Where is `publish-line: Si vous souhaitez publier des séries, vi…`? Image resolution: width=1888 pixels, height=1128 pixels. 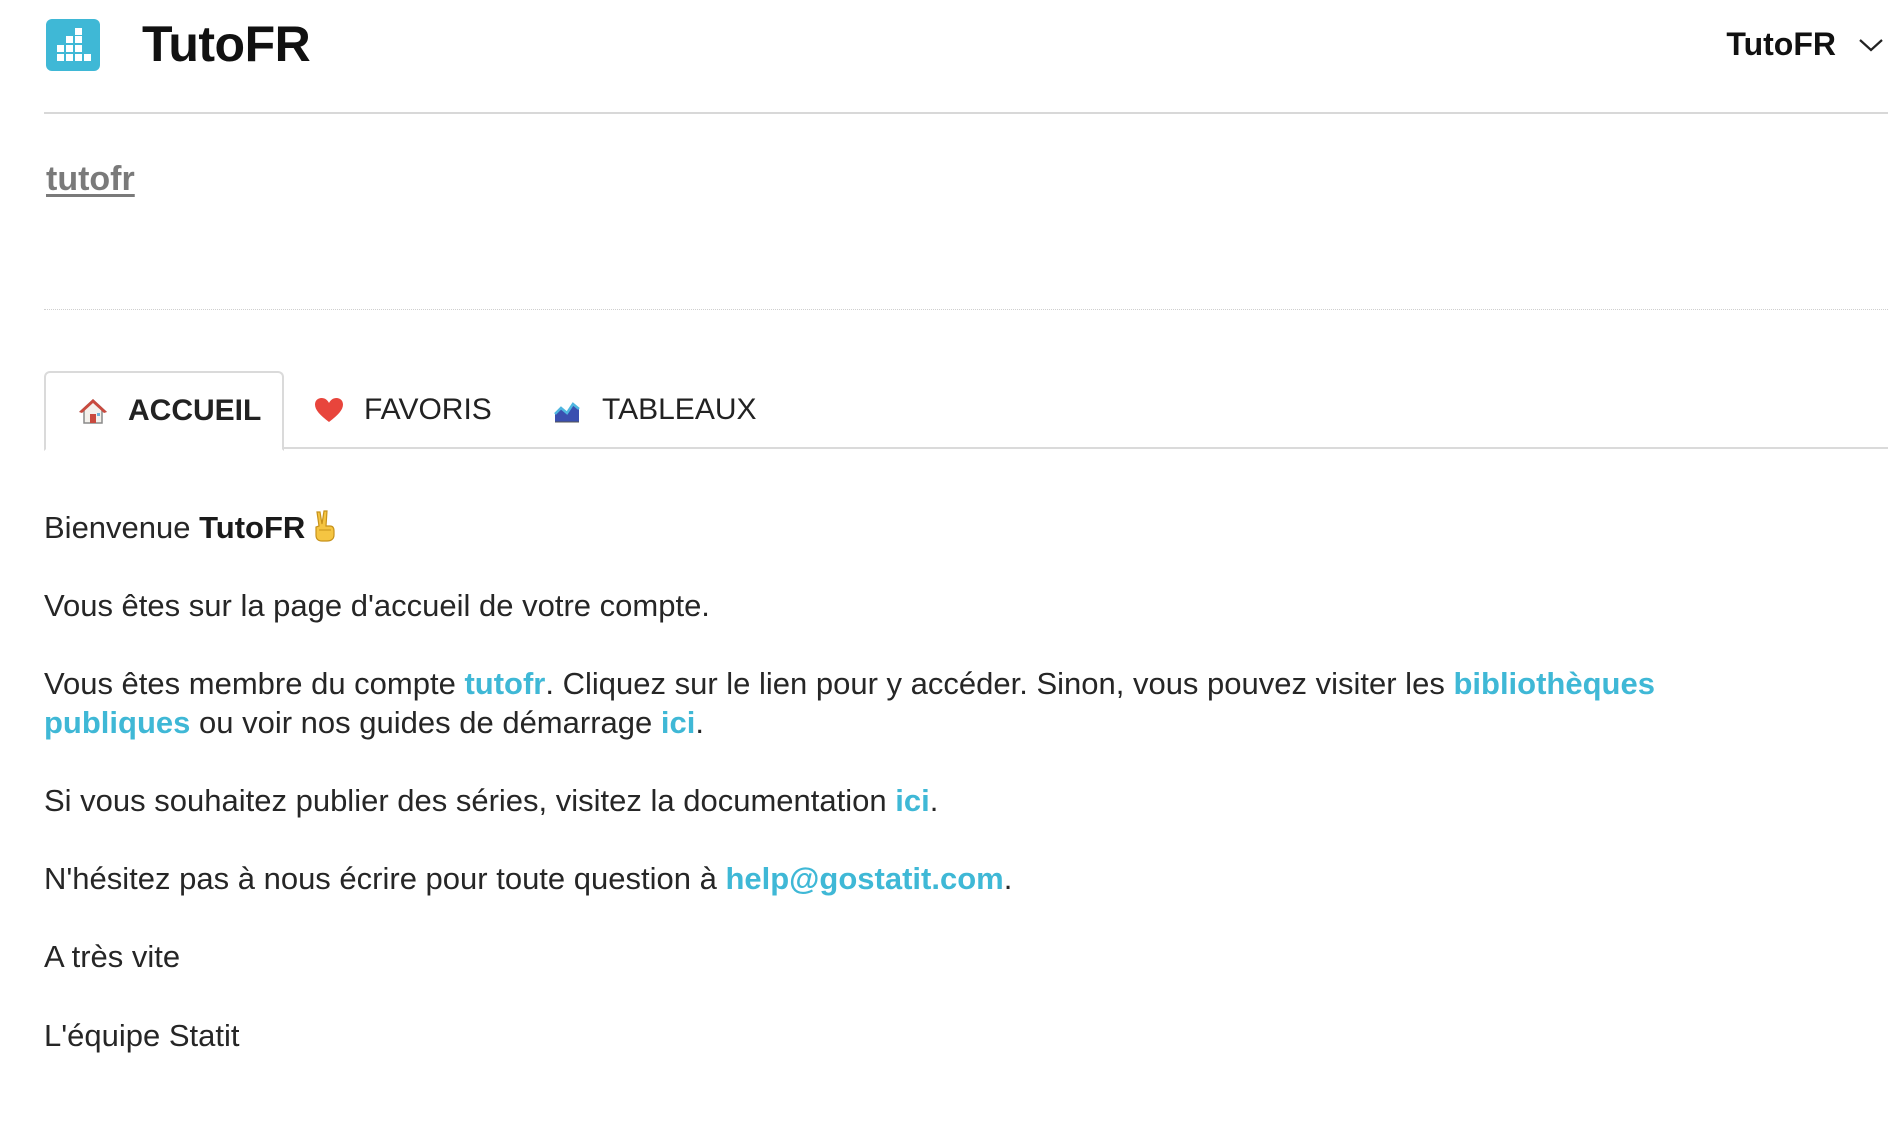
publish-line: Si vous souhaitez publier des séries, vi… is located at coordinates (491, 800).